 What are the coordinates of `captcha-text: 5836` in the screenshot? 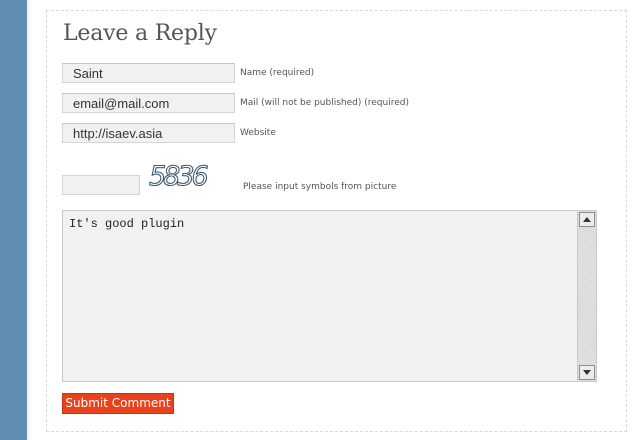 It's located at (178, 176).